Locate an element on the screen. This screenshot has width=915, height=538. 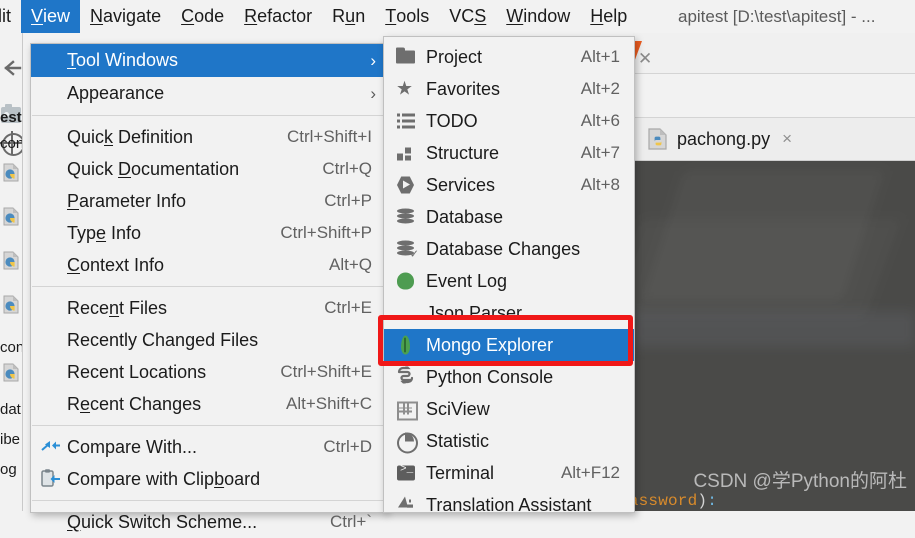
menubar-item-vcs: VC S is located at coordinates (467, 16).